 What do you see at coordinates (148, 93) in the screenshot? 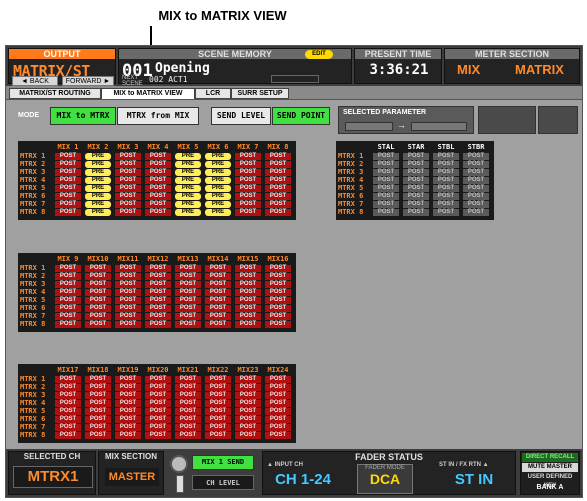
I see `tab-mix-to-matrix-view: MIX to MATRIX VIEW` at bounding box center [148, 93].